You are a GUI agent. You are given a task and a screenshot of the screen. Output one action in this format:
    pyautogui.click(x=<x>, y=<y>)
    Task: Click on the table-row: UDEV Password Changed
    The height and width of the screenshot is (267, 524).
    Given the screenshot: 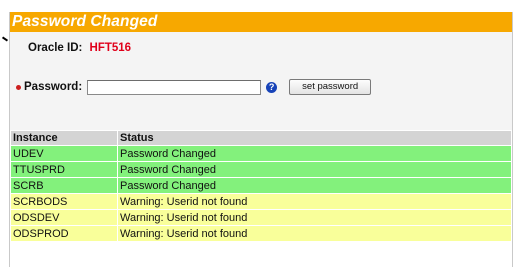 What is the action you would take?
    pyautogui.click(x=261, y=153)
    